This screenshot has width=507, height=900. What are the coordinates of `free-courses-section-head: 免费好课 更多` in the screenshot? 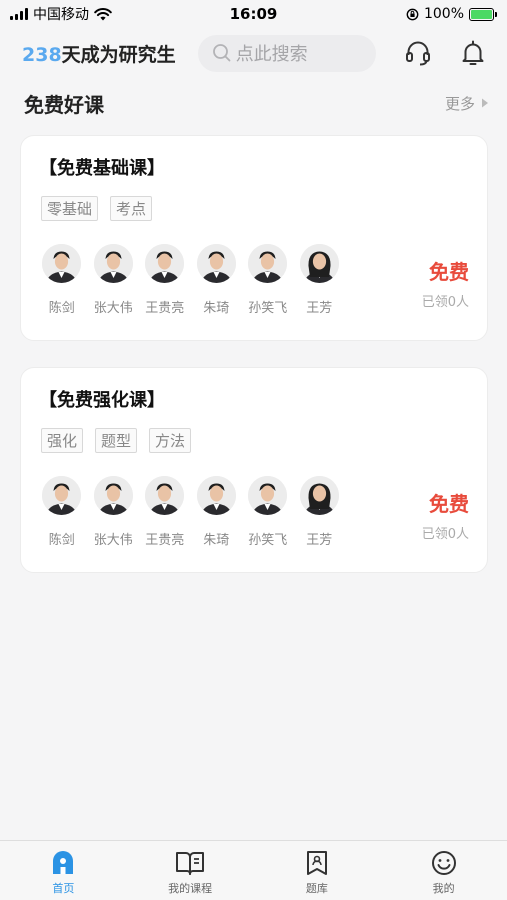 It's located at (256, 103).